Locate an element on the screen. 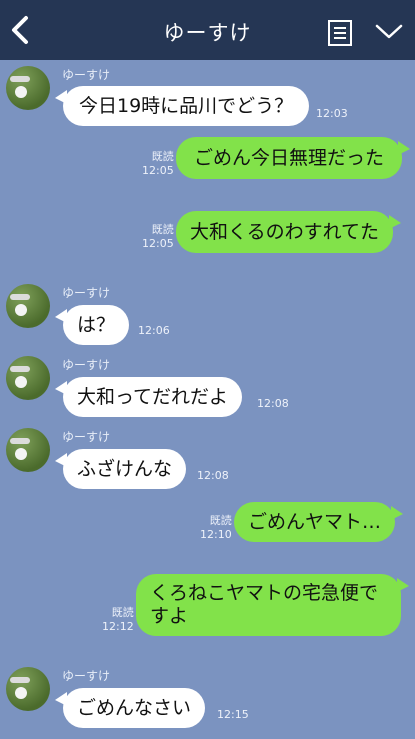 The height and width of the screenshot is (739, 415). outgoing-message: ごめん今日無理だった is located at coordinates (293, 158).